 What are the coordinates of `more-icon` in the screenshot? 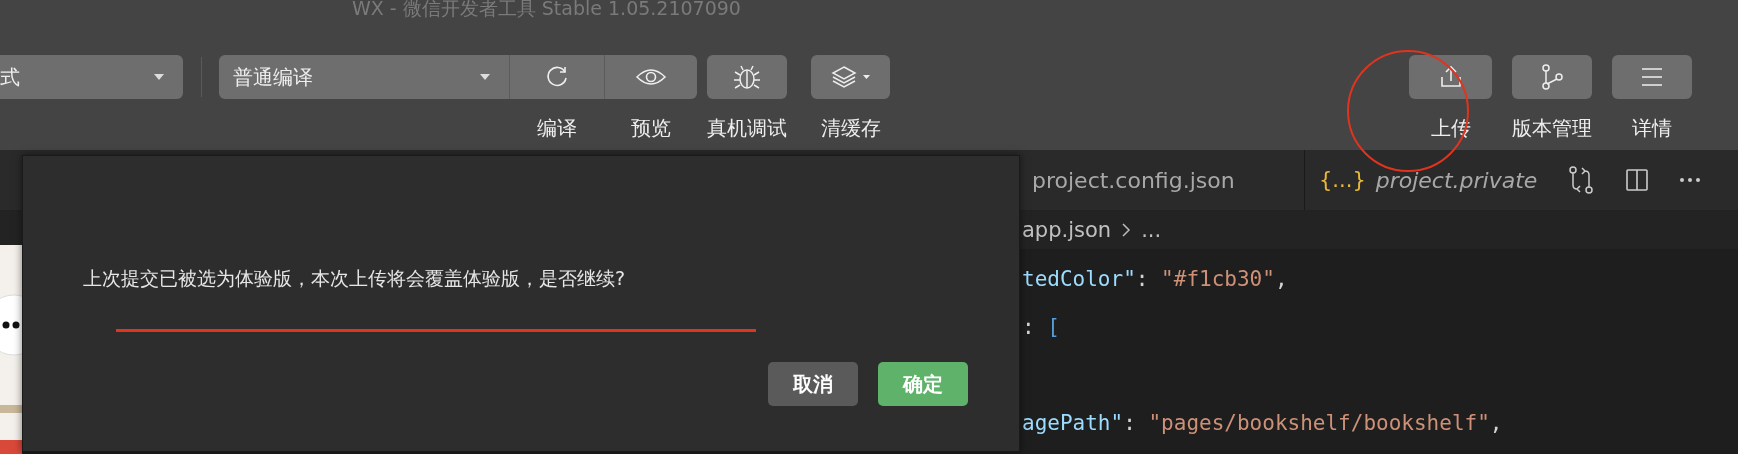 It's located at (1690, 180).